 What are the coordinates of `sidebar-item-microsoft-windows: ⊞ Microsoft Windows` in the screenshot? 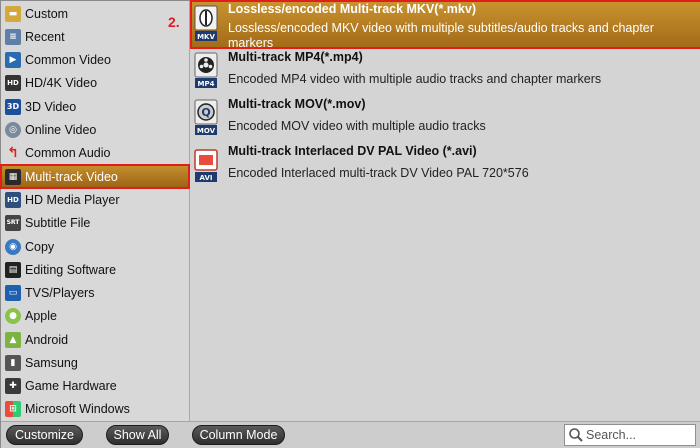 It's located at (95, 408).